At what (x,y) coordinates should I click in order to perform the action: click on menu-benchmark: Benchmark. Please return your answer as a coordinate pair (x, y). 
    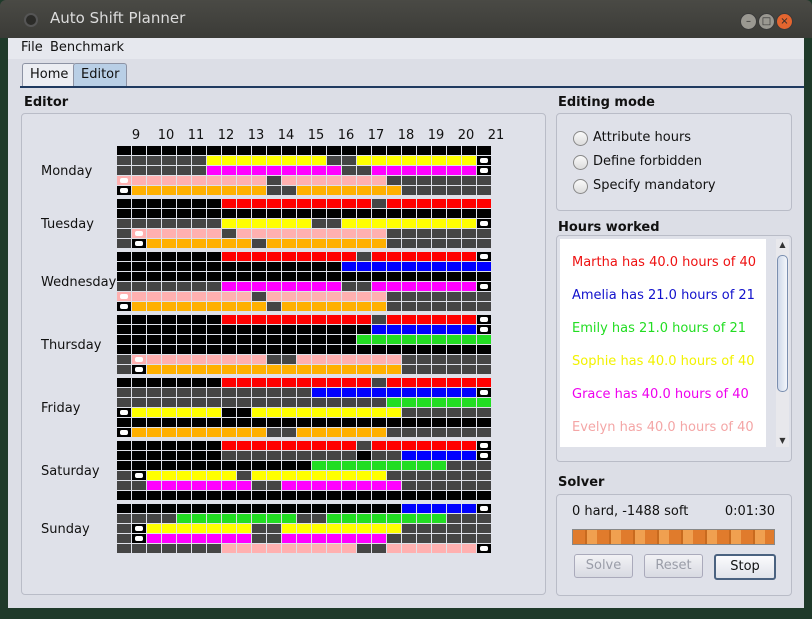
    Looking at the image, I should click on (87, 47).